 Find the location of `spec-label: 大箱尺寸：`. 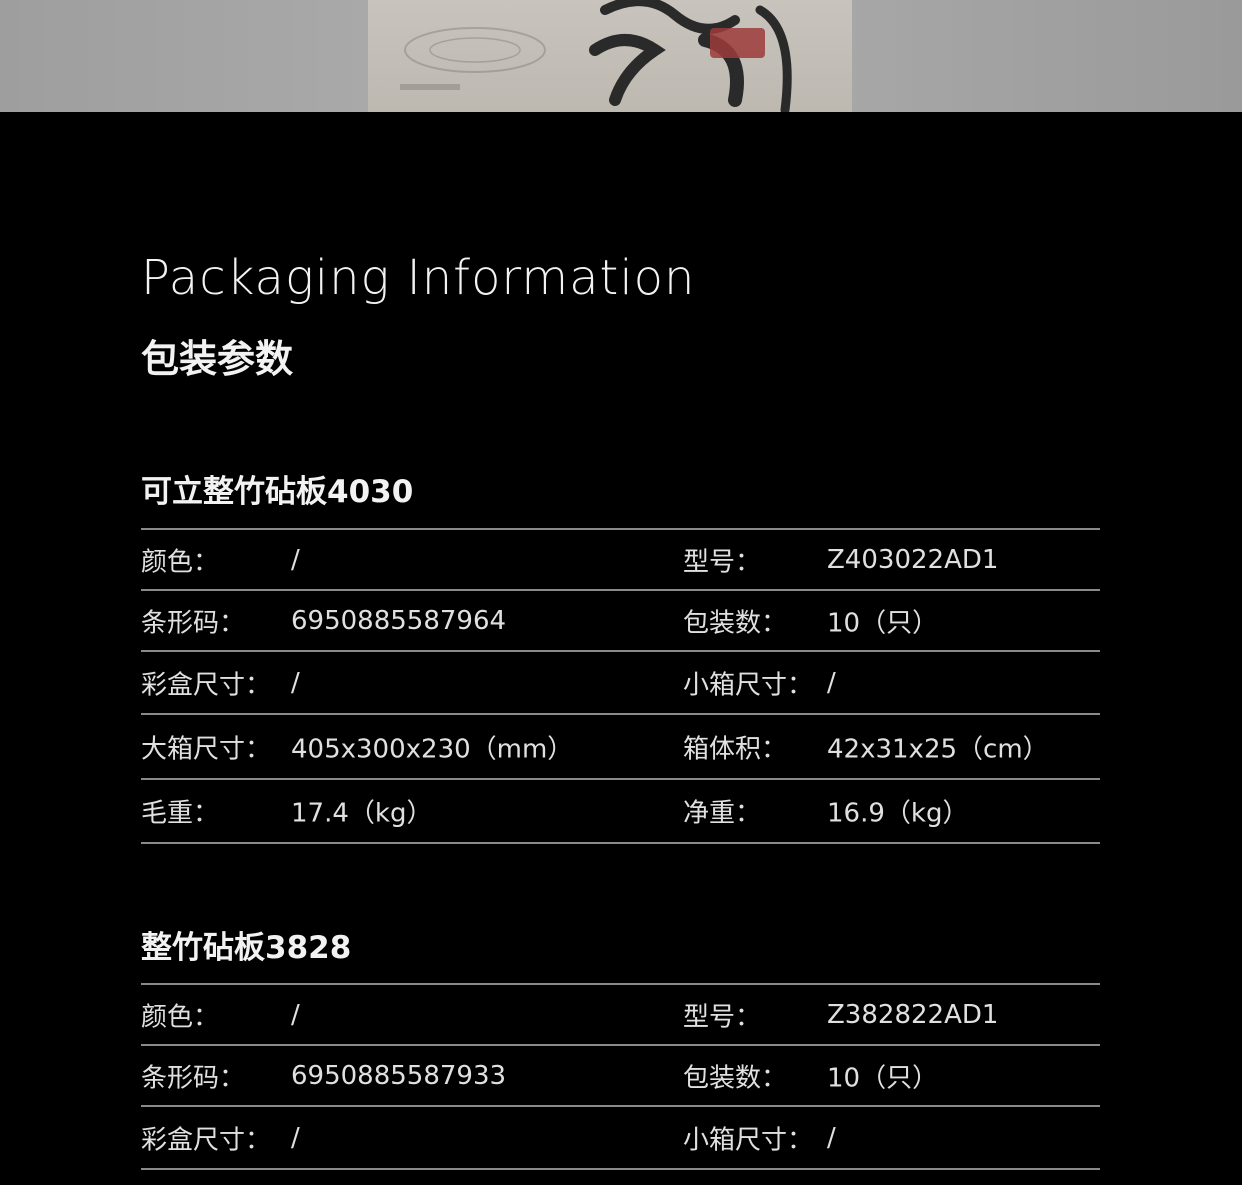

spec-label: 大箱尺寸： is located at coordinates (206, 749).